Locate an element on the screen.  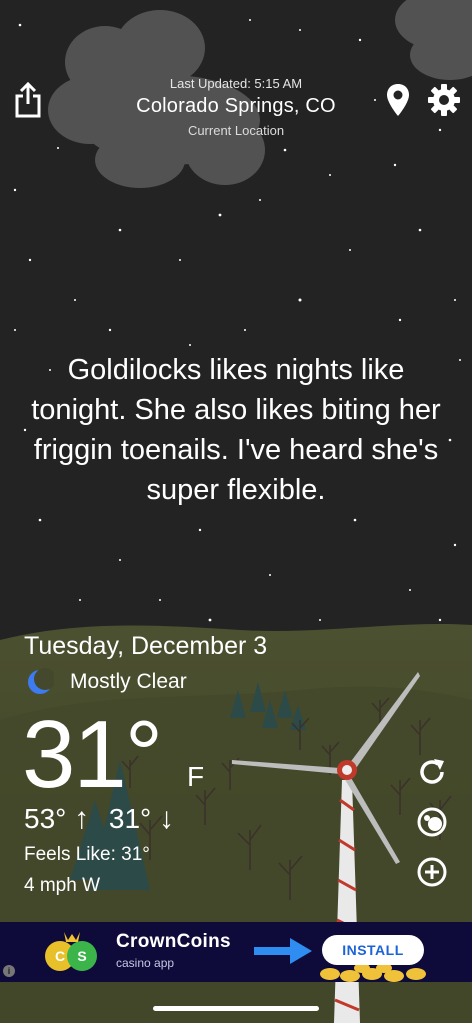
ad-info-icon: i is located at coordinates (9, 971).